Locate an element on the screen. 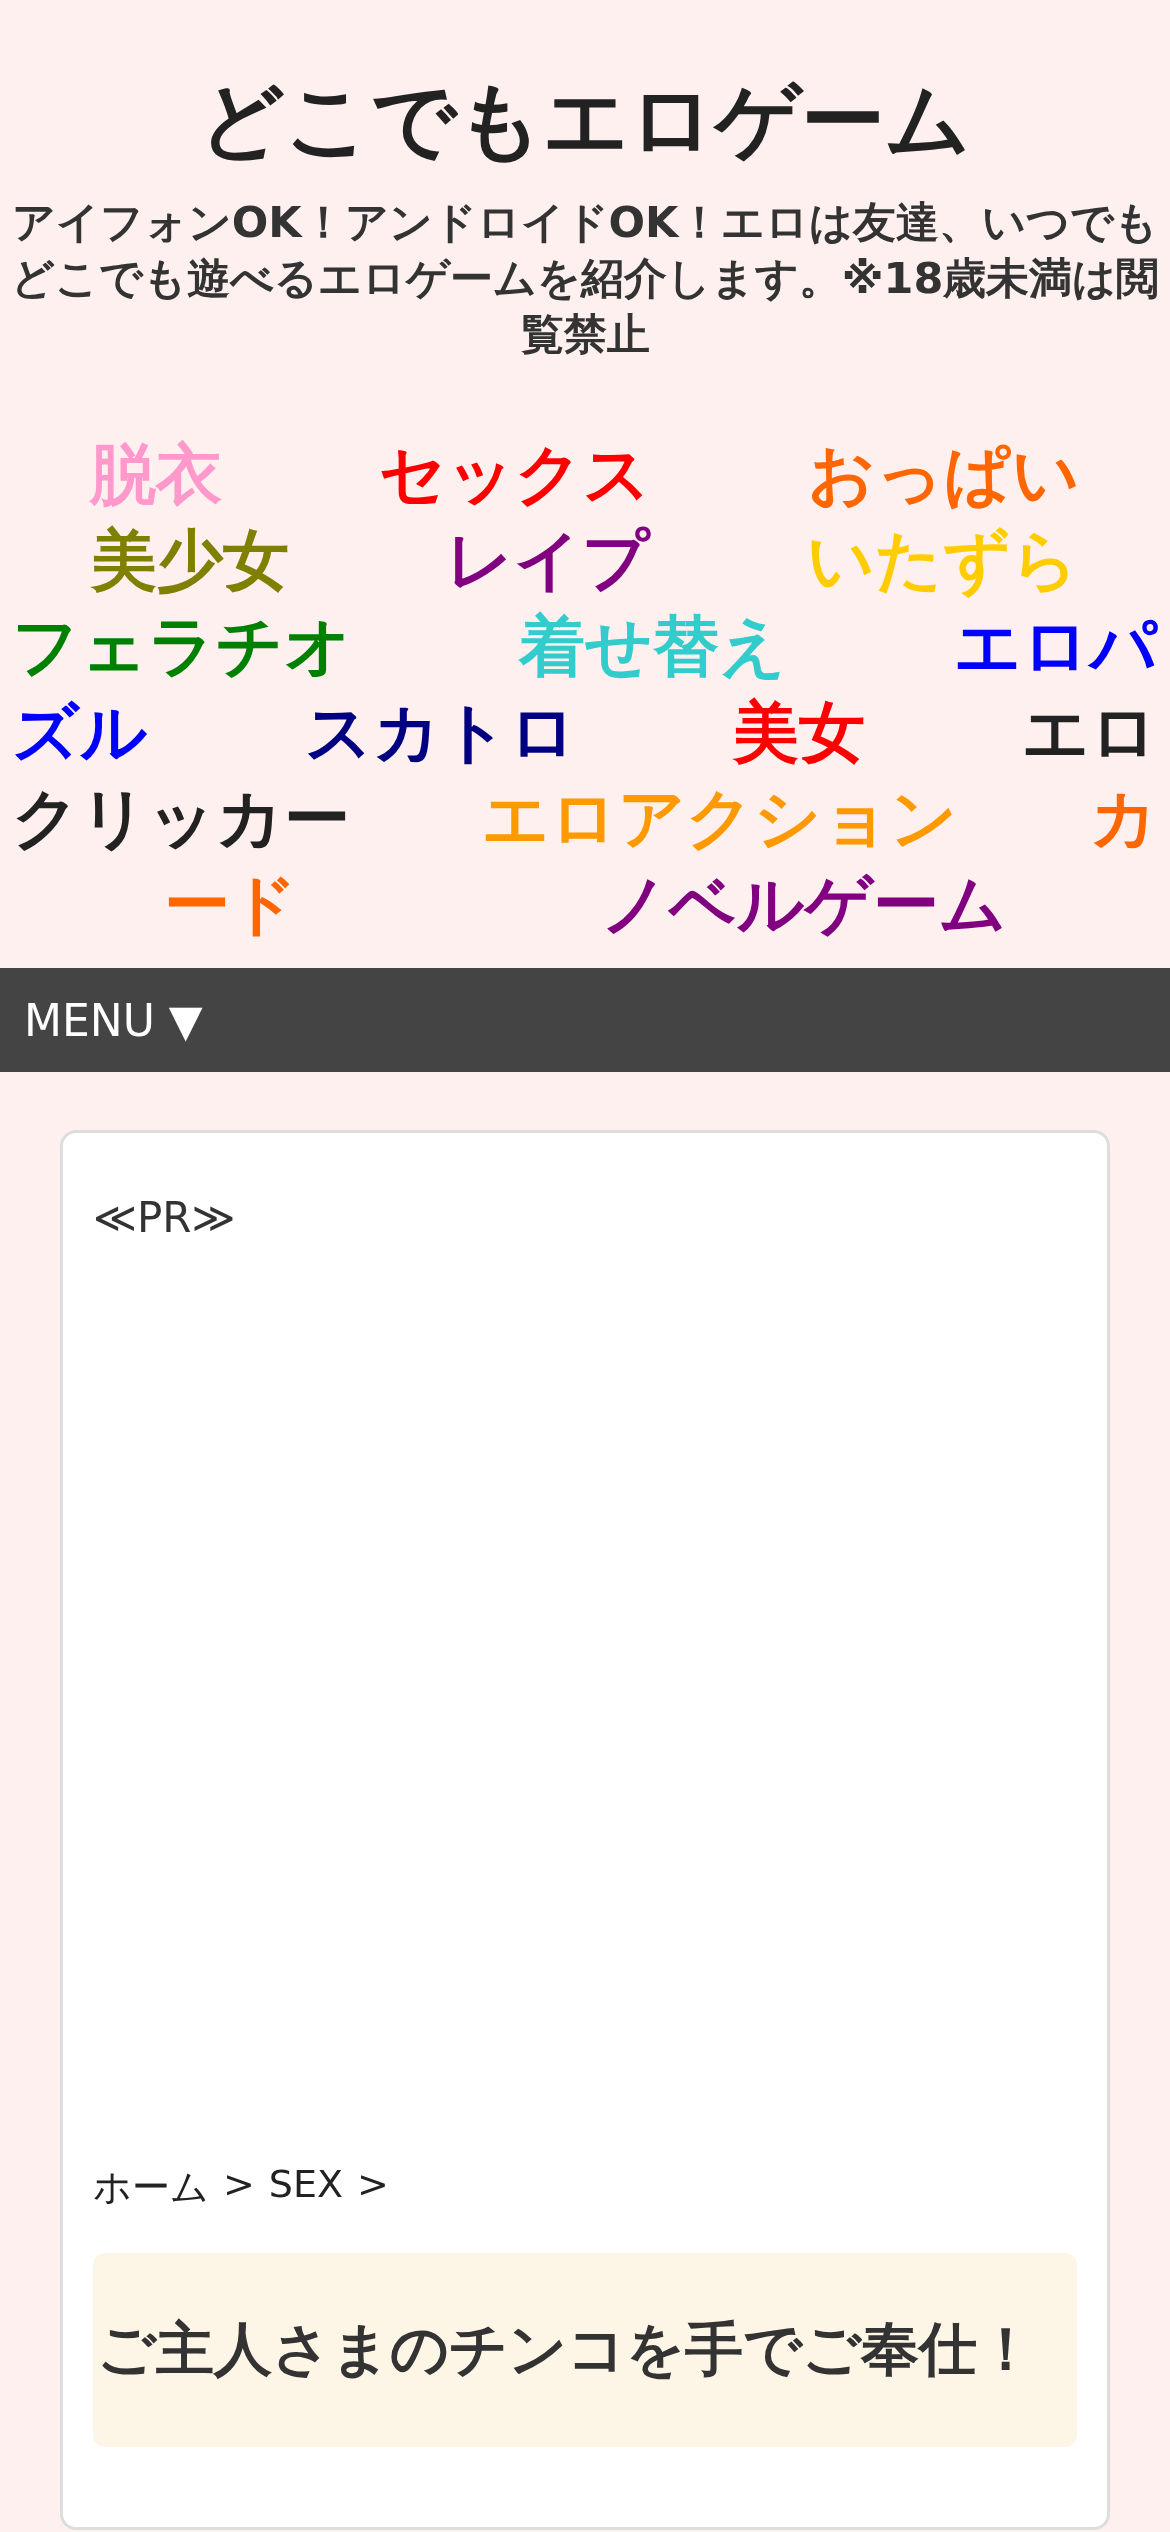 This screenshot has height=2532, width=1170. site-description: アイフォンOK！アンドロイドOK！エロは友達、いつでもどこでも遊べるエロゲームを紹介します。※18歳未満は閲覧禁止 is located at coordinates (585, 278).